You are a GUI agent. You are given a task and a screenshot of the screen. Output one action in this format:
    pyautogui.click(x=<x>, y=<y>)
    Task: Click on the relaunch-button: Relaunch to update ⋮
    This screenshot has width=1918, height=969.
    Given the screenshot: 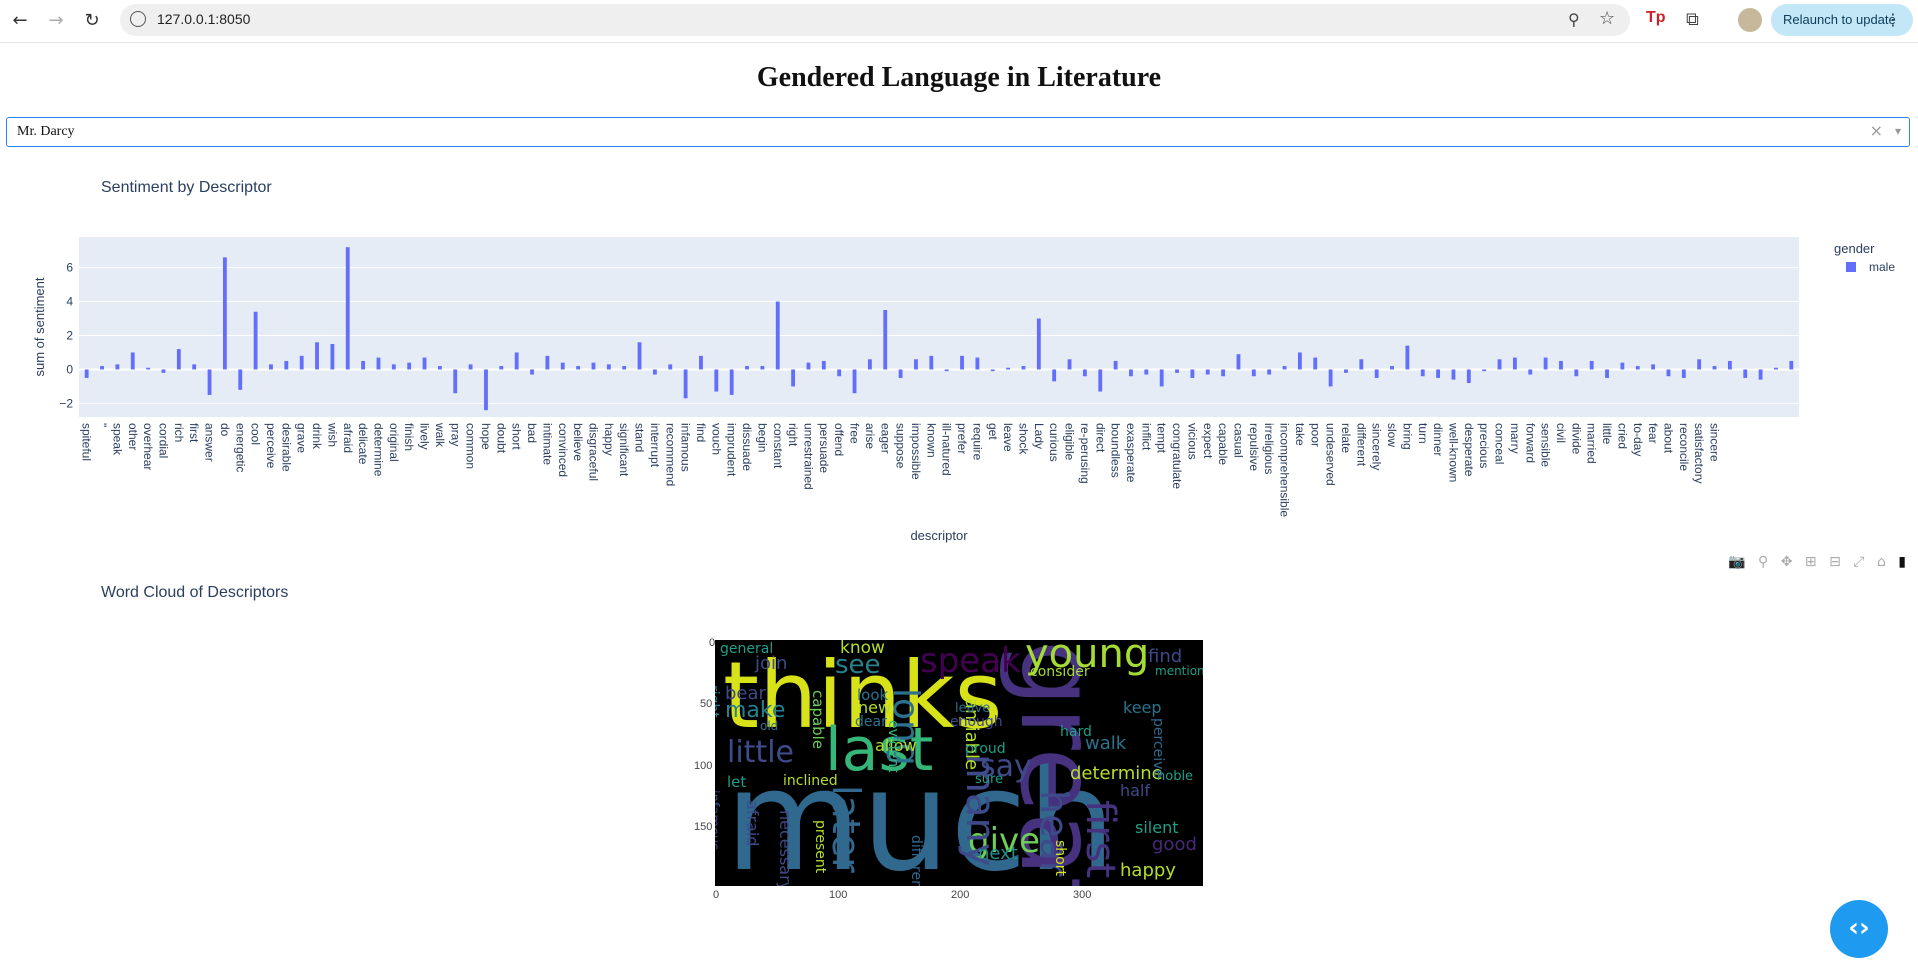 What is the action you would take?
    pyautogui.click(x=1842, y=20)
    